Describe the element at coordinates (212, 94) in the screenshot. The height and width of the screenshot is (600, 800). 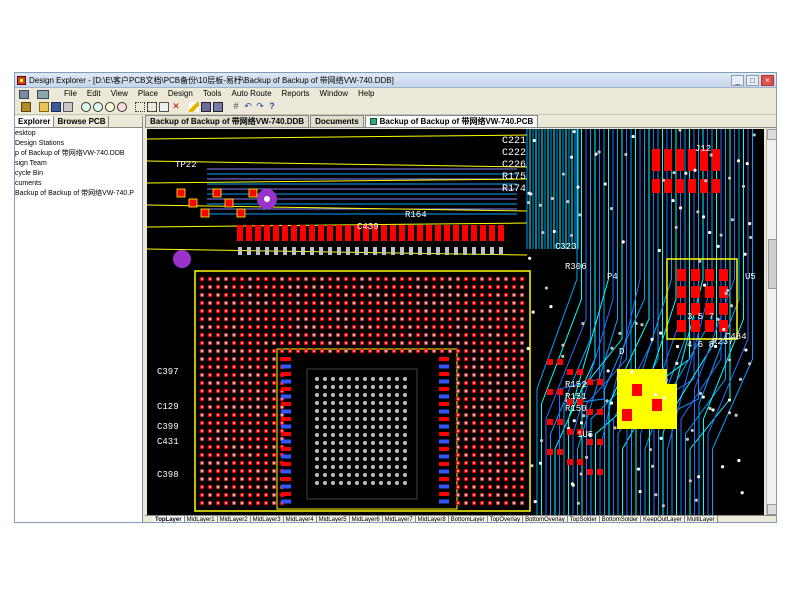
I see `menu-tools: Tools` at that location.